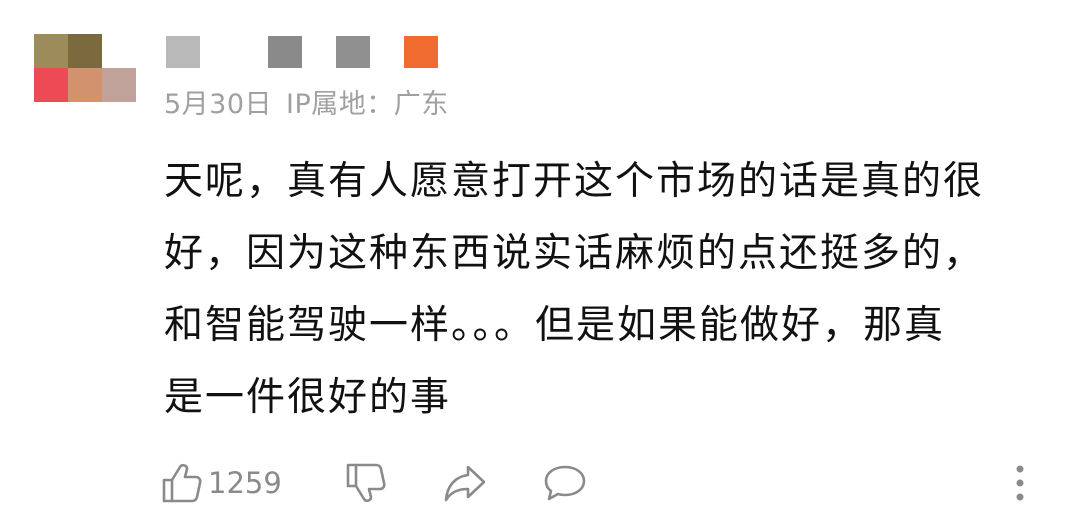 This screenshot has width=1080, height=528. I want to click on avatar, so click(85, 68).